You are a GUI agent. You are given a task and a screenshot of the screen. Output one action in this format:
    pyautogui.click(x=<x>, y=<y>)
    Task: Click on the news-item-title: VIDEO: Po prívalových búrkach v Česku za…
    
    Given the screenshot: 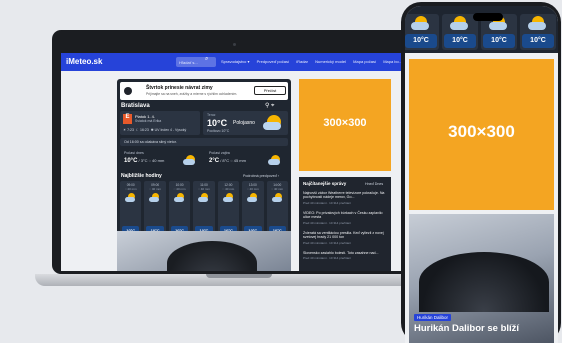 What is the action you would take?
    pyautogui.click(x=343, y=215)
    